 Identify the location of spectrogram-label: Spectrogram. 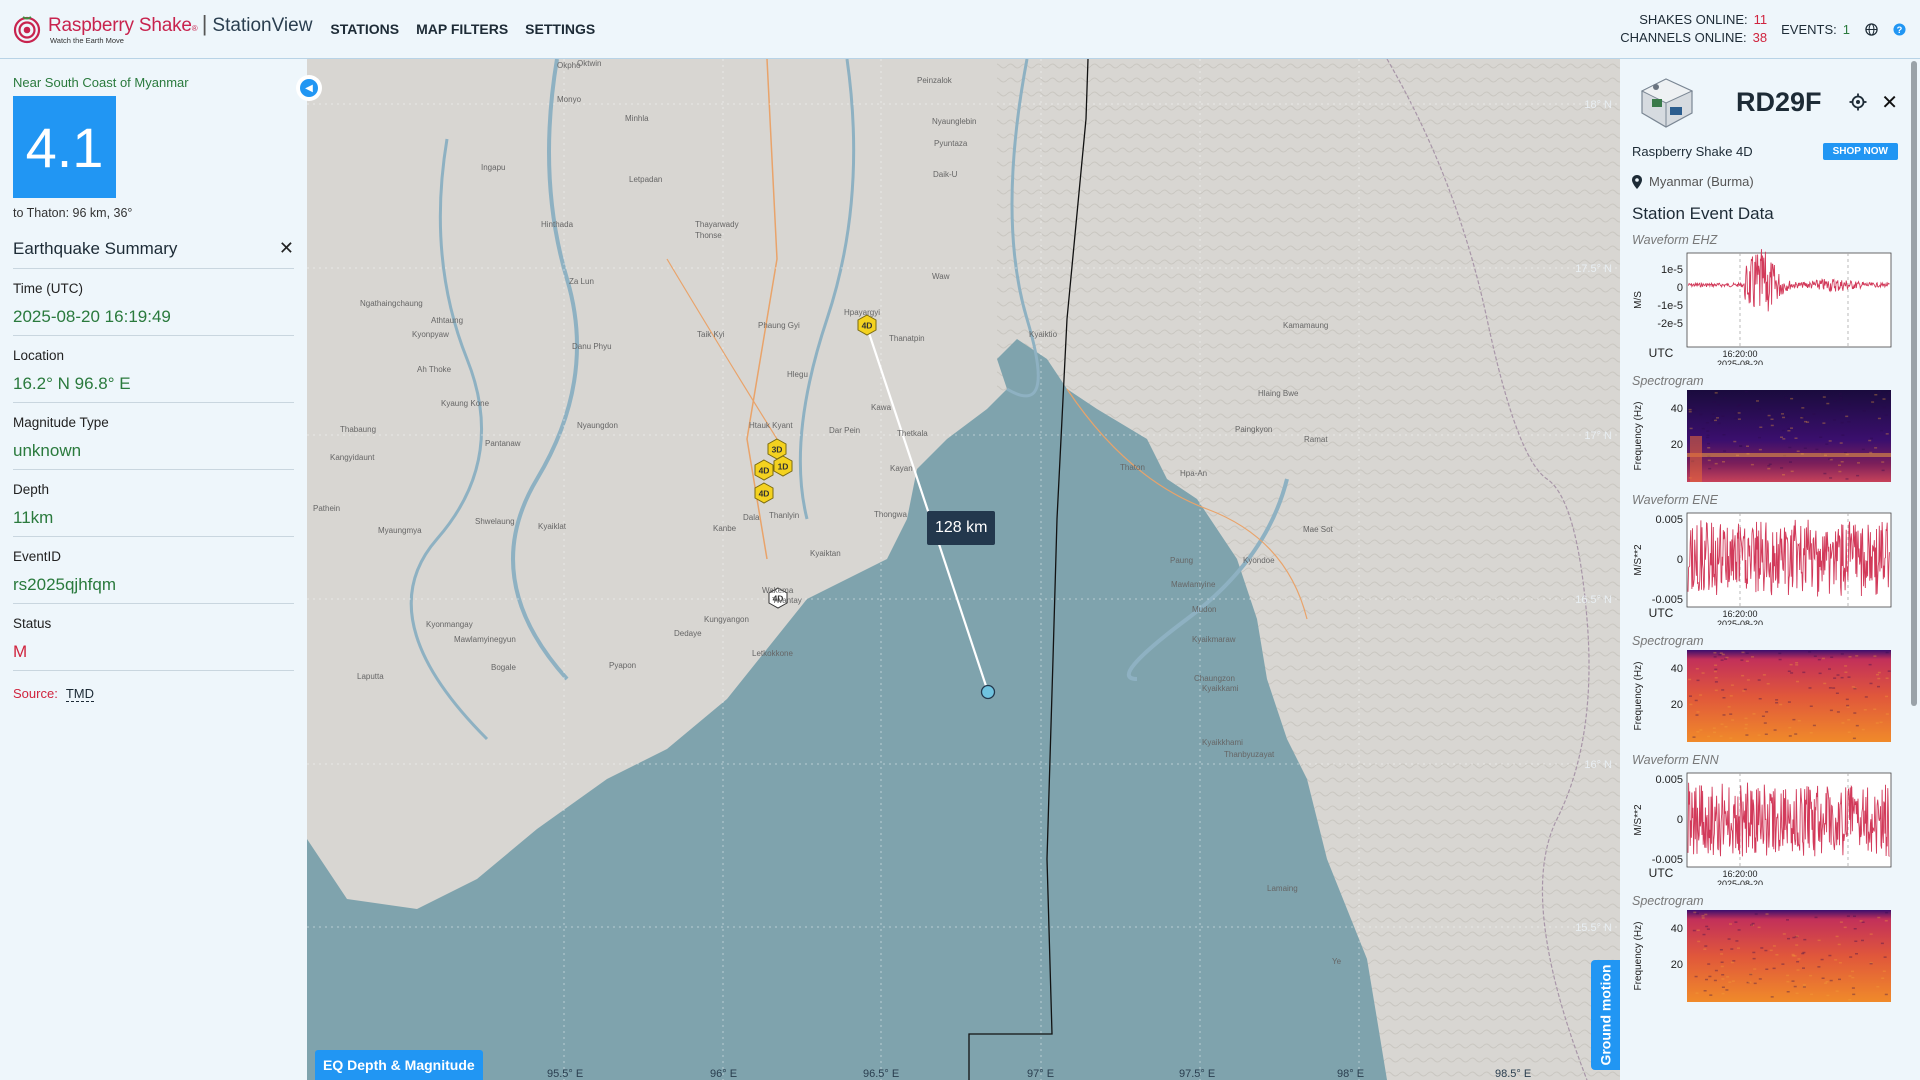
(1668, 901).